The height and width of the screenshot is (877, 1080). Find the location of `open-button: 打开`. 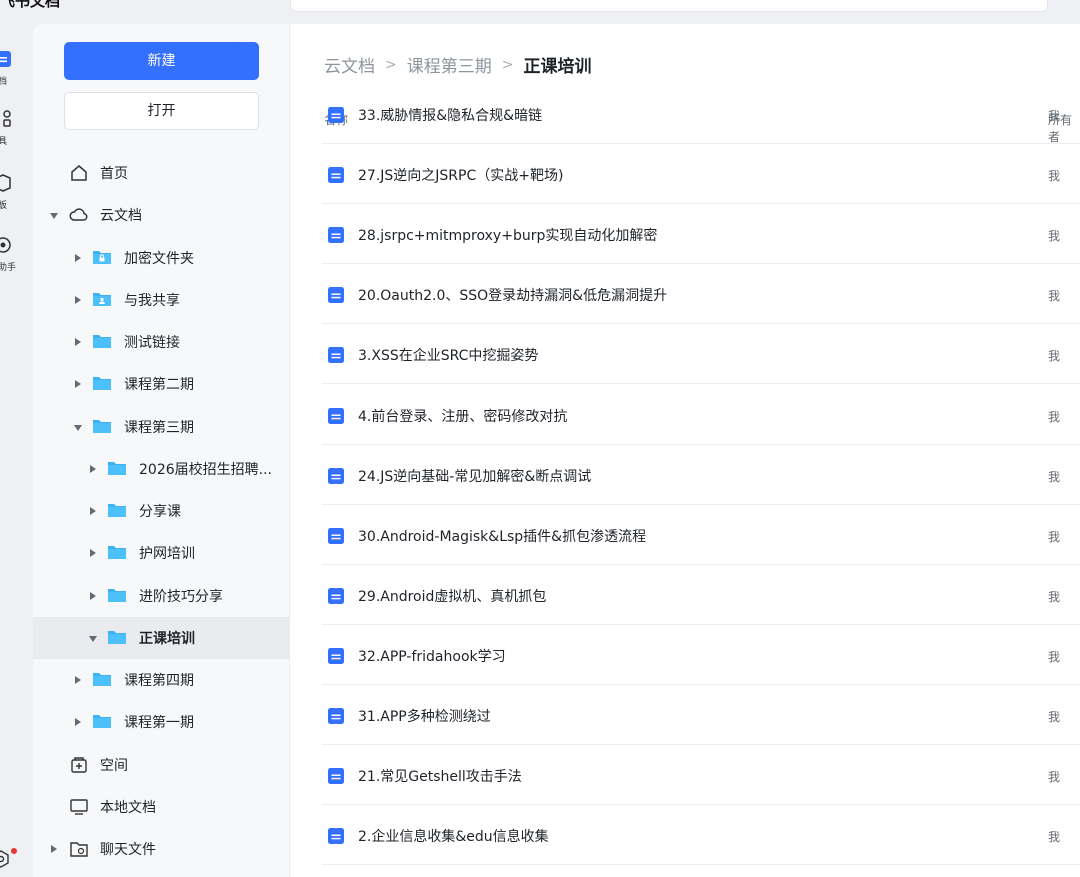

open-button: 打开 is located at coordinates (161, 111).